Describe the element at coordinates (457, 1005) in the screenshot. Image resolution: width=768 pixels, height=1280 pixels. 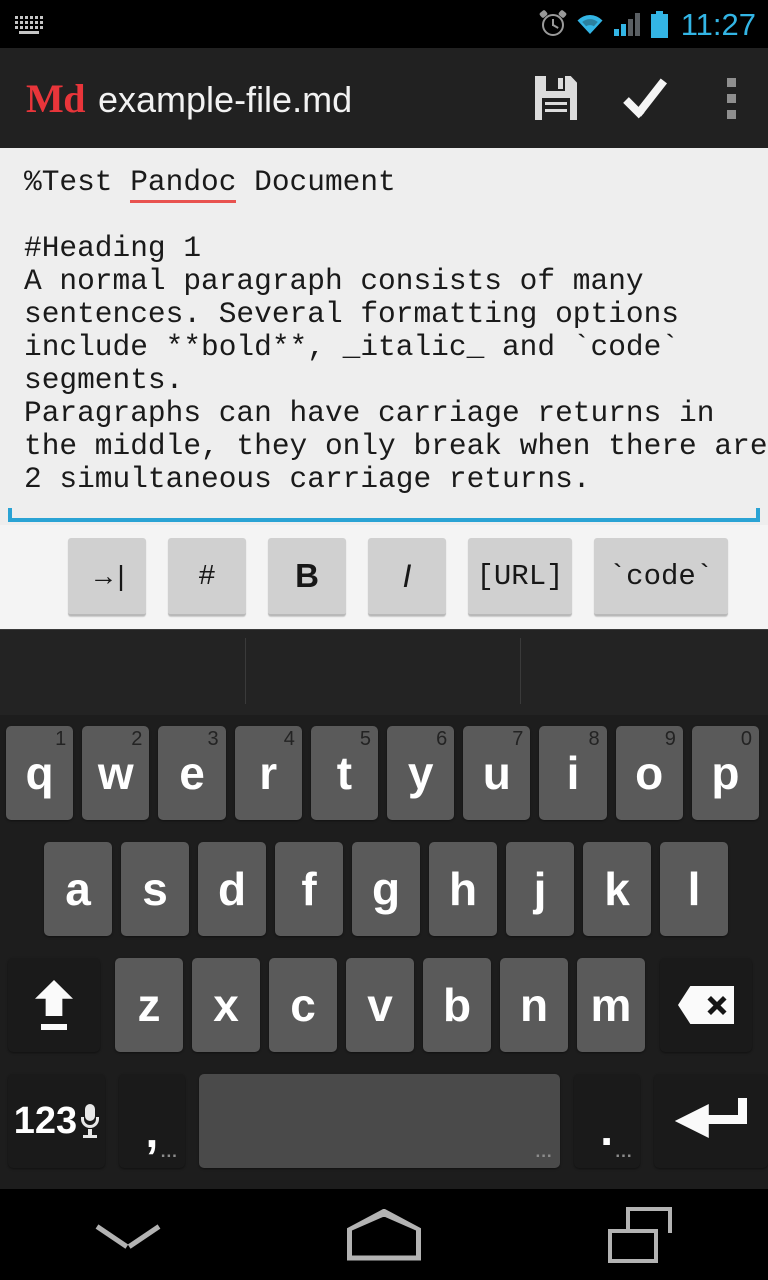
I see `key-b: b` at that location.